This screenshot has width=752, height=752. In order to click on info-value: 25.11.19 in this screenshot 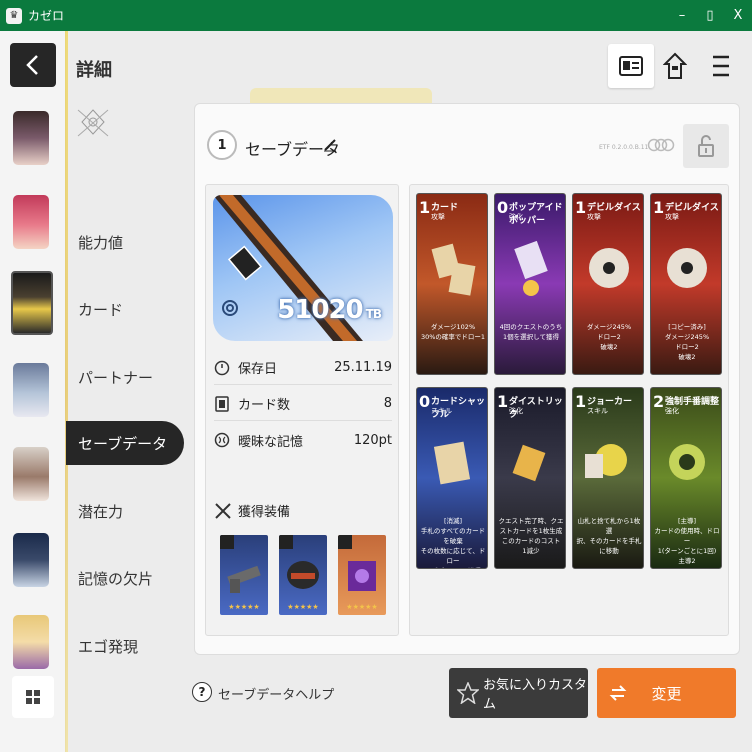, I will do `click(363, 367)`.